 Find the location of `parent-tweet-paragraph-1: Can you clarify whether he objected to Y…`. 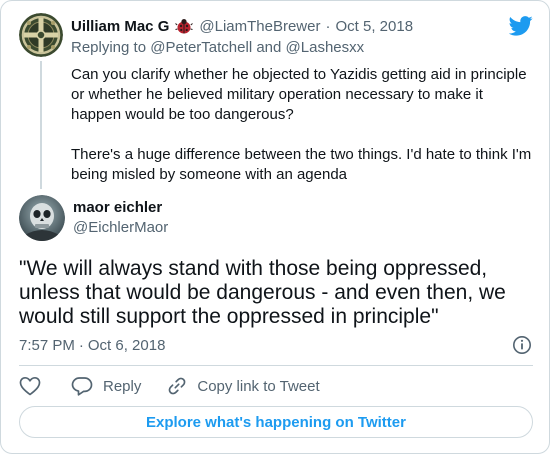

parent-tweet-paragraph-1: Can you clarify whether he objected to Y… is located at coordinates (299, 94).